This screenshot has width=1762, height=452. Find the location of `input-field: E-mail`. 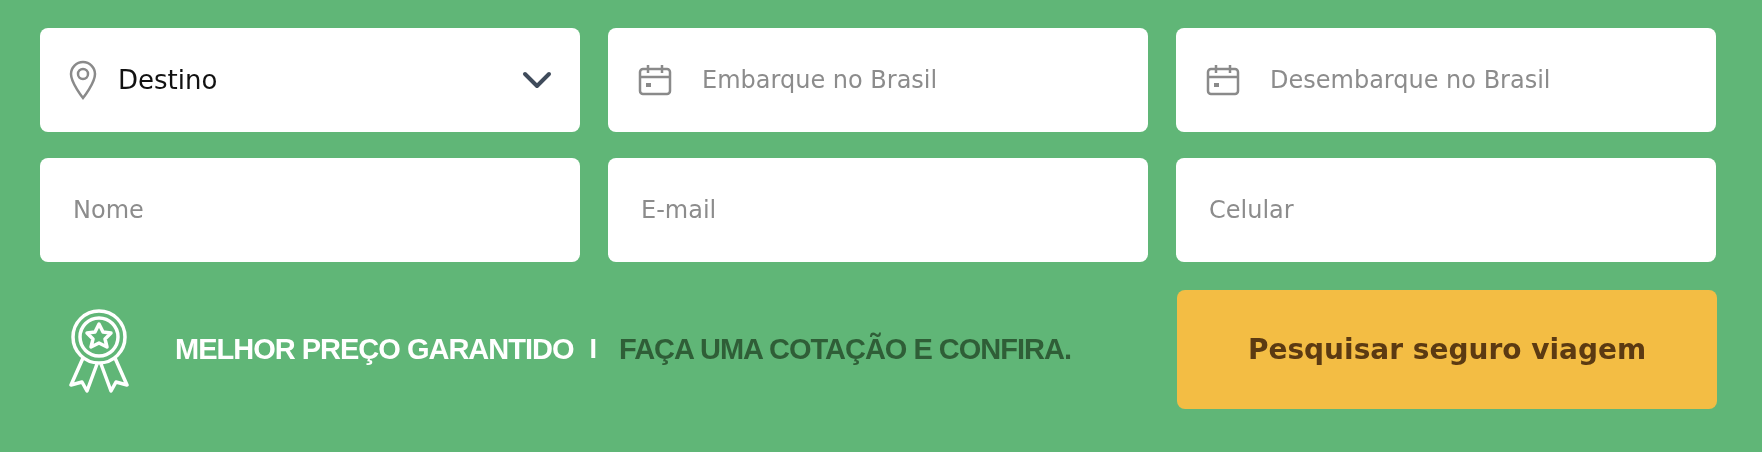

input-field: E-mail is located at coordinates (878, 210).